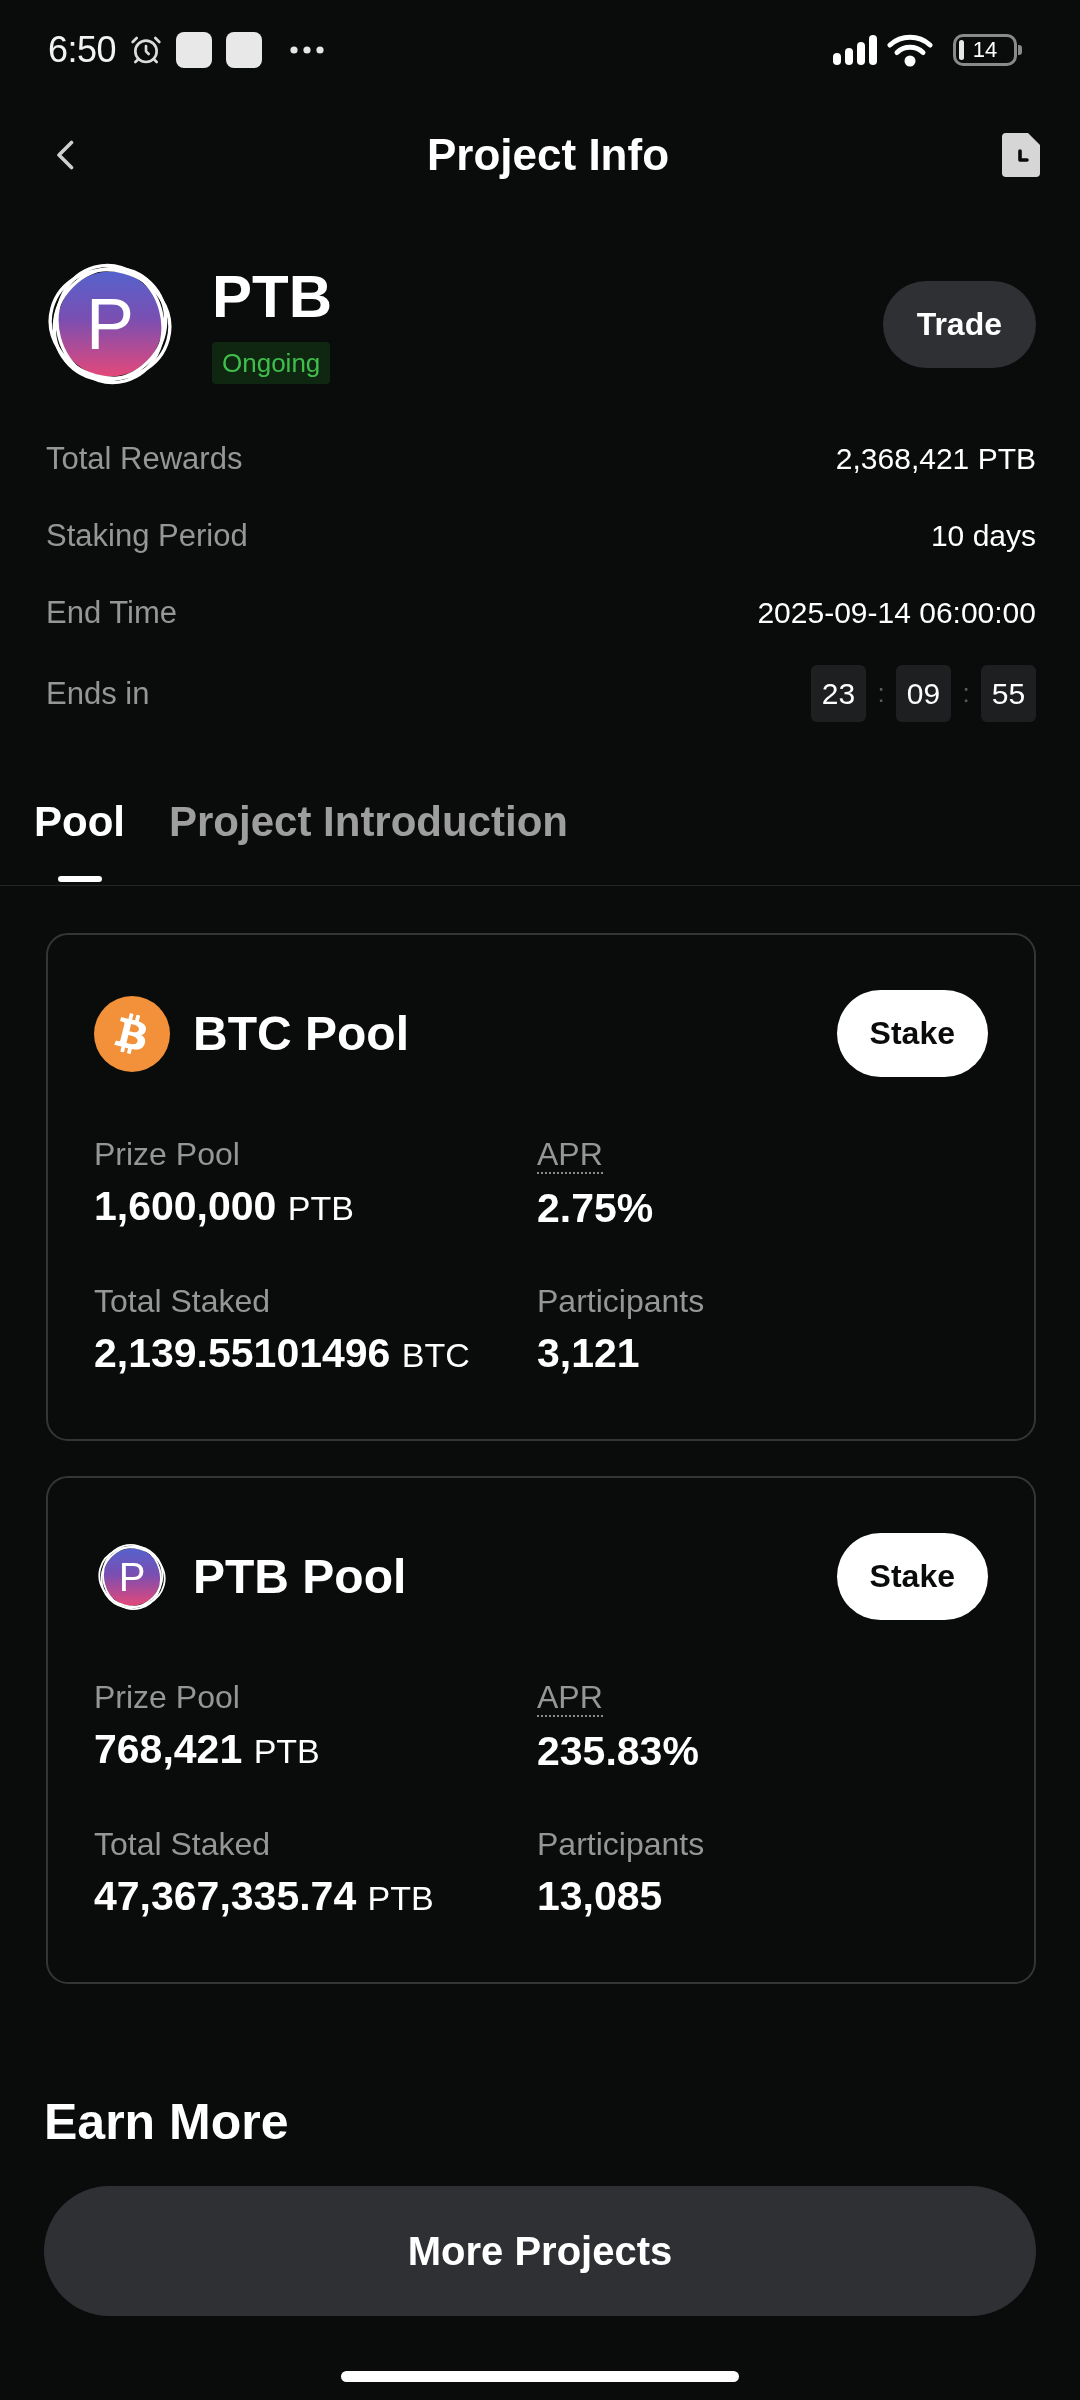  I want to click on stat-value: 3,121, so click(588, 1353).